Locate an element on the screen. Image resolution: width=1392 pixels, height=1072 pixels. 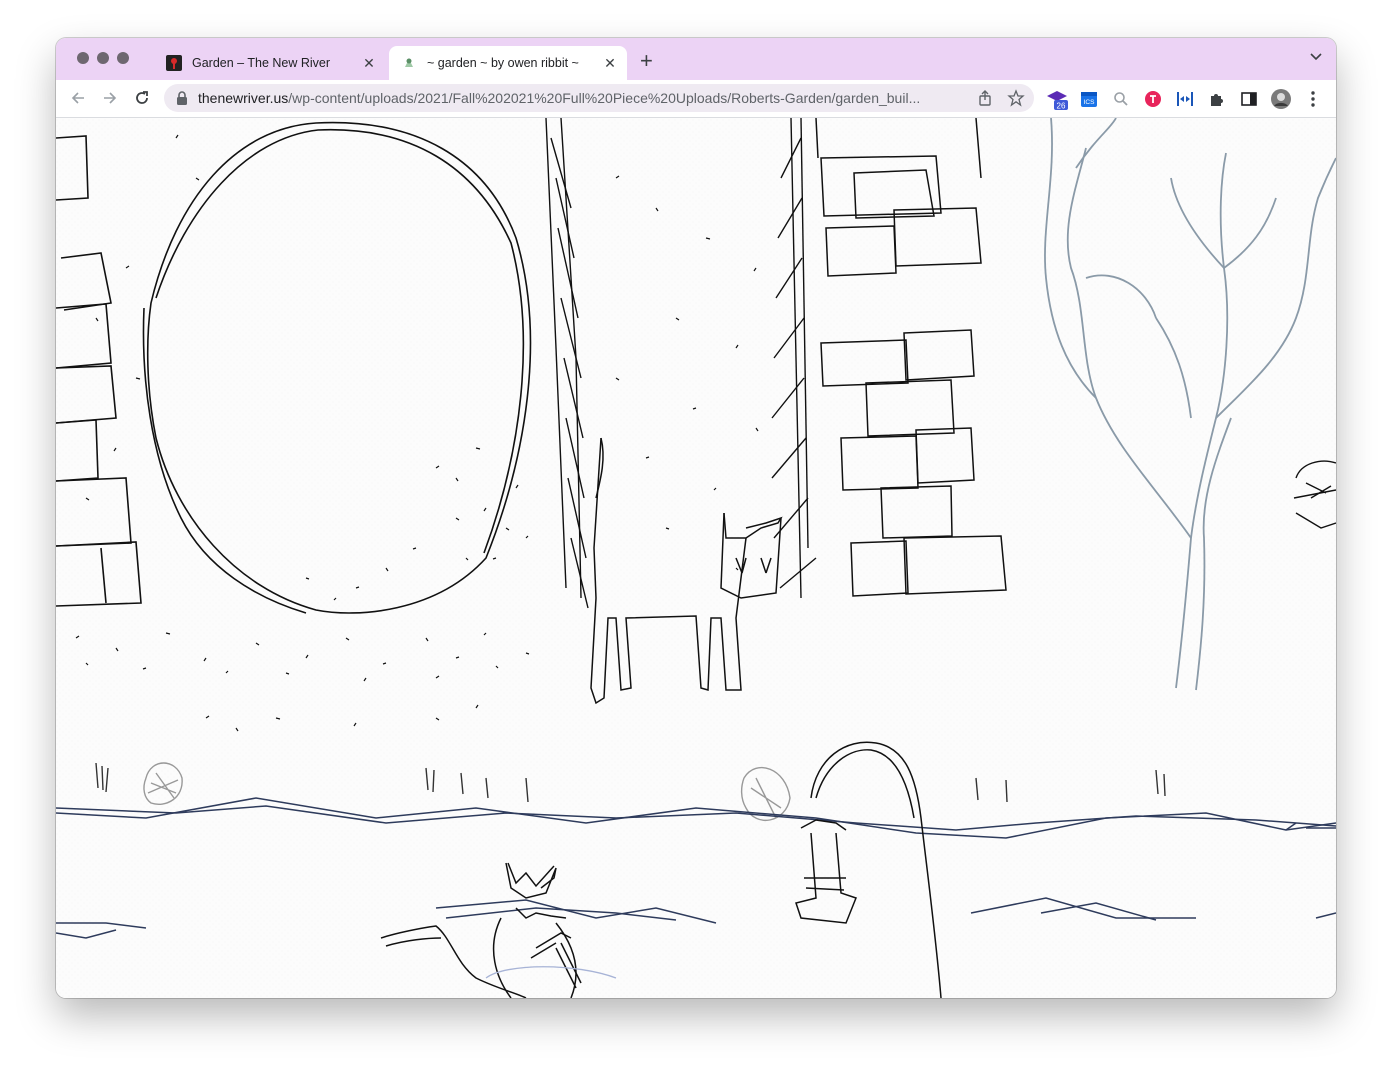
profile-button is located at coordinates (1281, 99).